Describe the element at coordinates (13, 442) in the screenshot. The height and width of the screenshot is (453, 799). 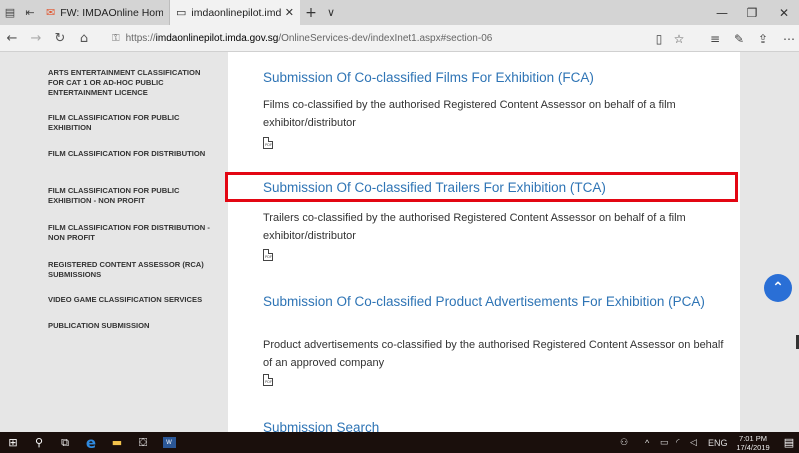
I see `windows-start-icon: ⊞` at that location.